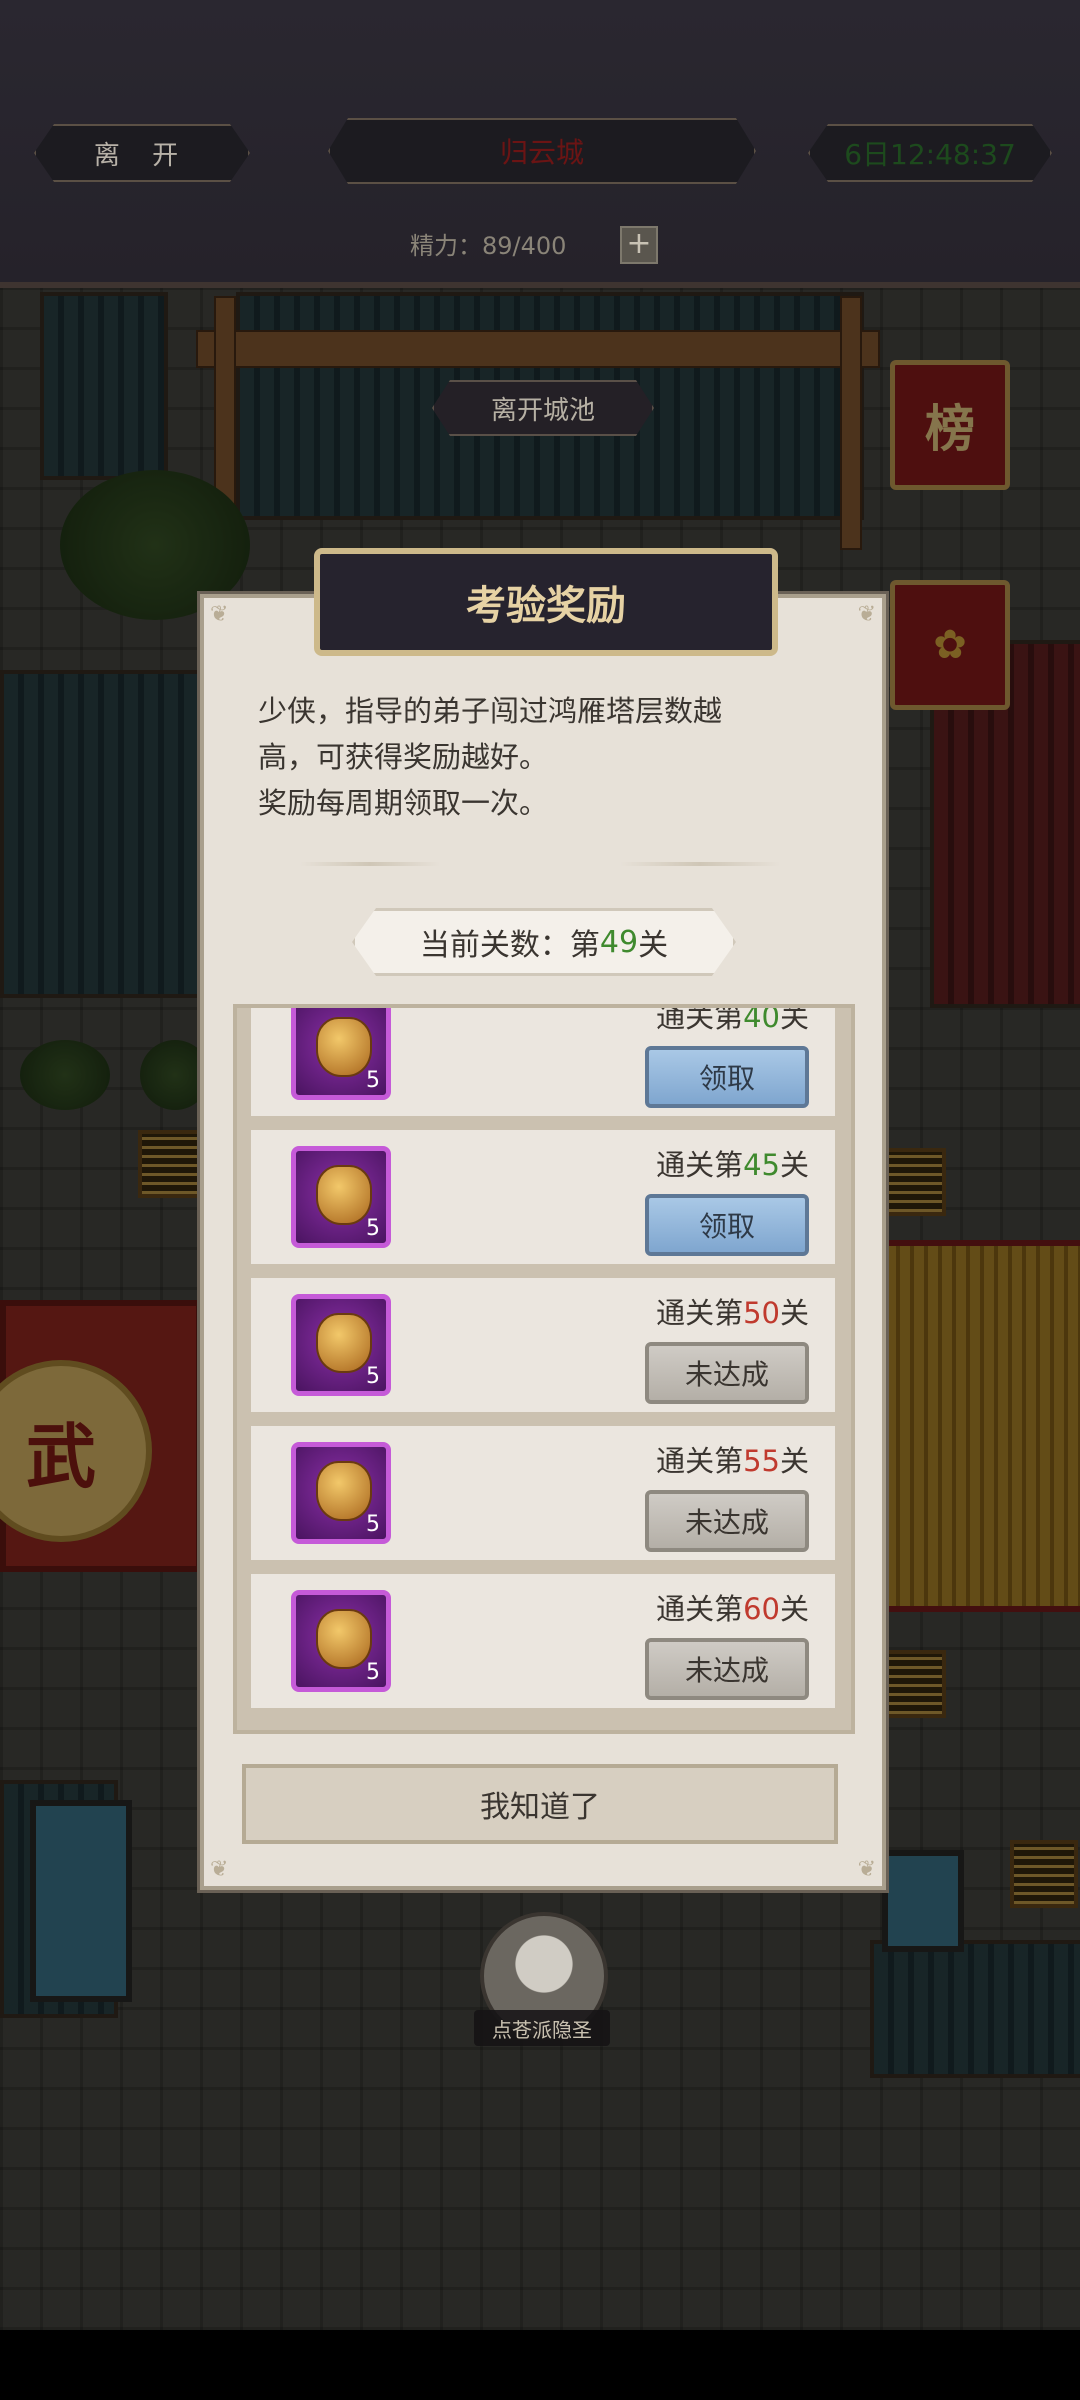 The width and height of the screenshot is (1080, 2400). I want to click on npc-name-label: 点苍派隐圣, so click(542, 2028).